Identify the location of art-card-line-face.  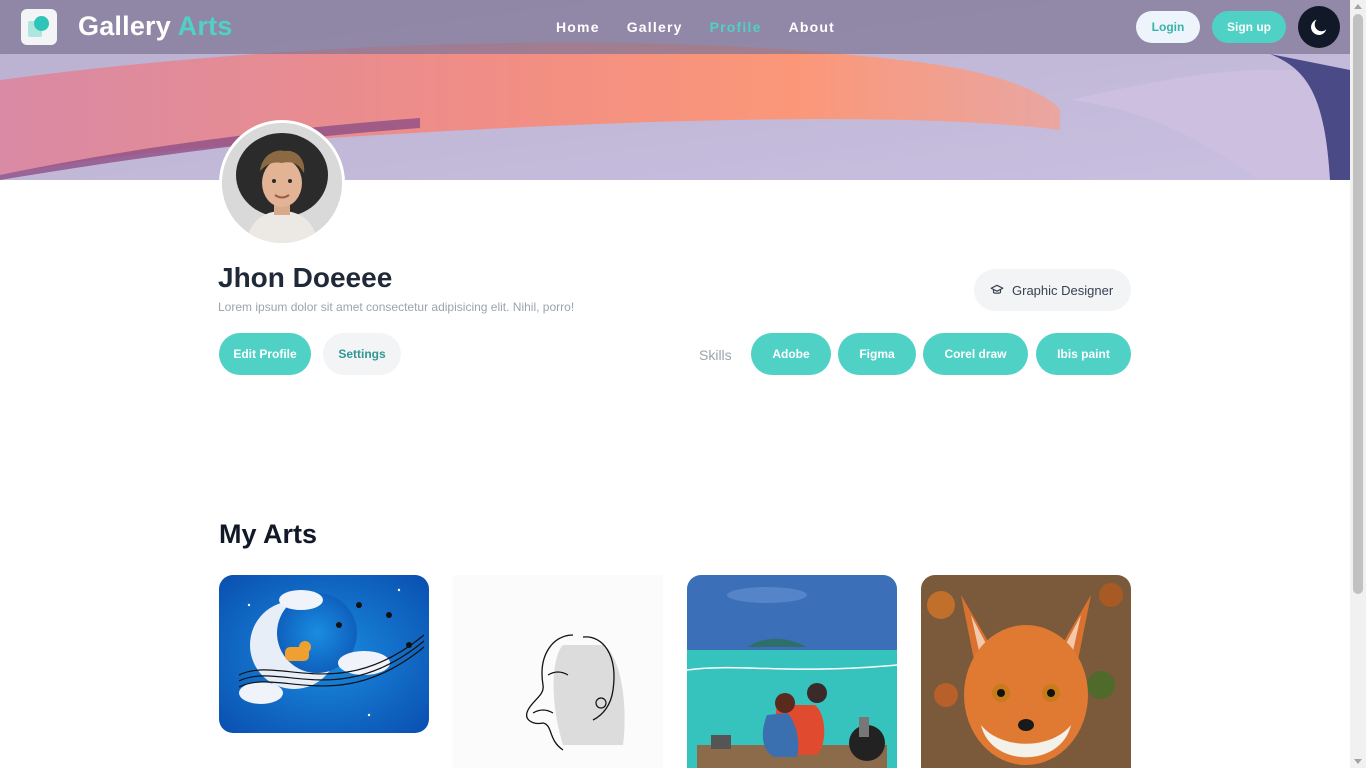
(558, 671).